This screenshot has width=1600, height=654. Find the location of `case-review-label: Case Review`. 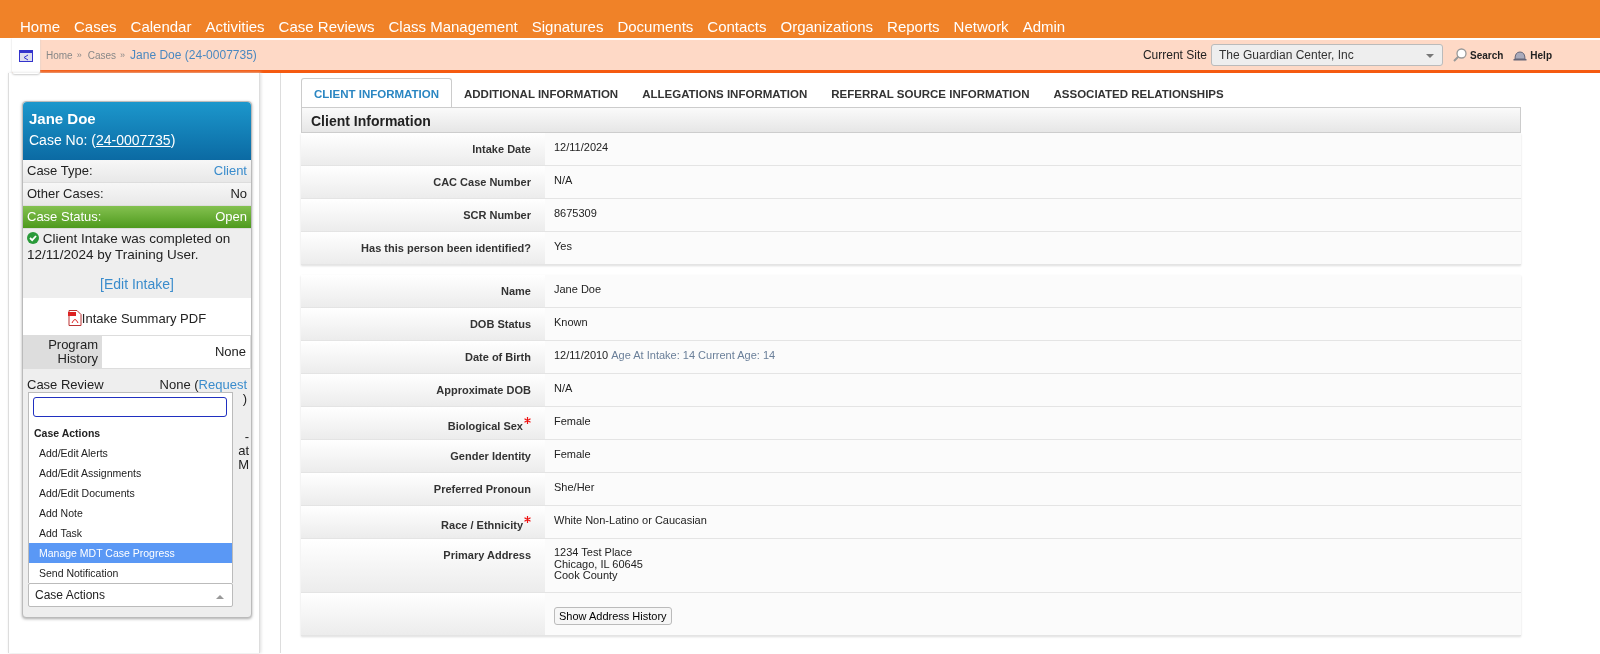

case-review-label: Case Review is located at coordinates (65, 384).